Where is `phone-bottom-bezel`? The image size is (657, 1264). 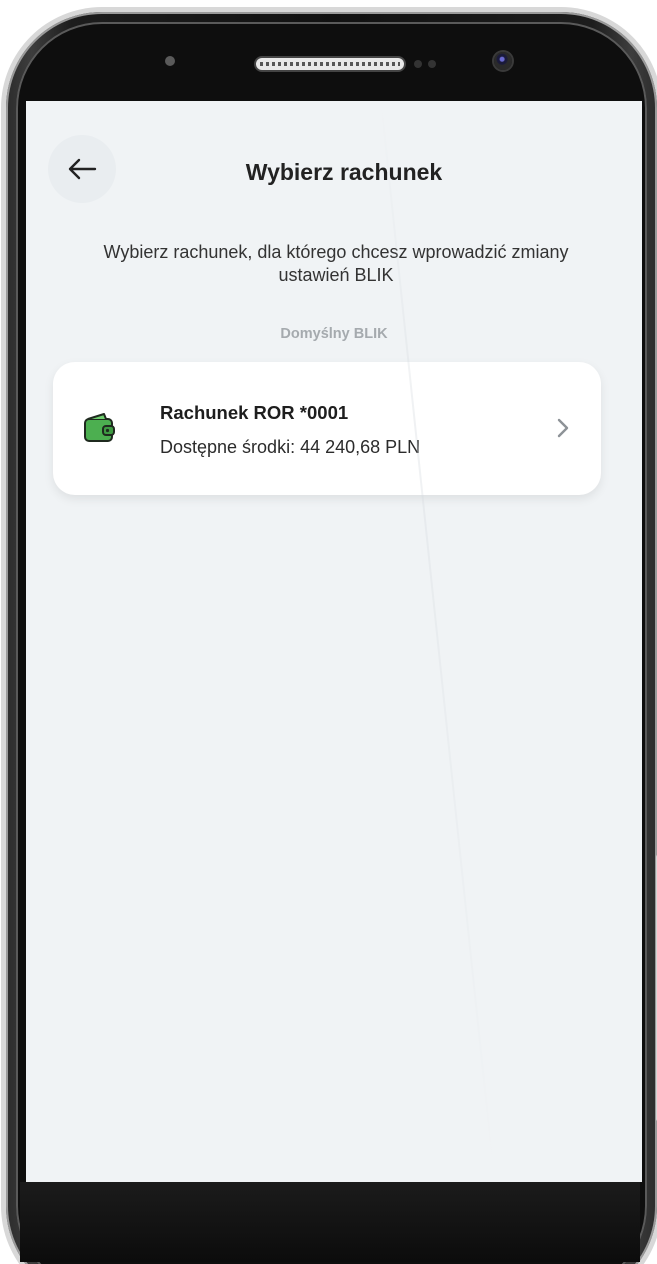 phone-bottom-bezel is located at coordinates (330, 1222).